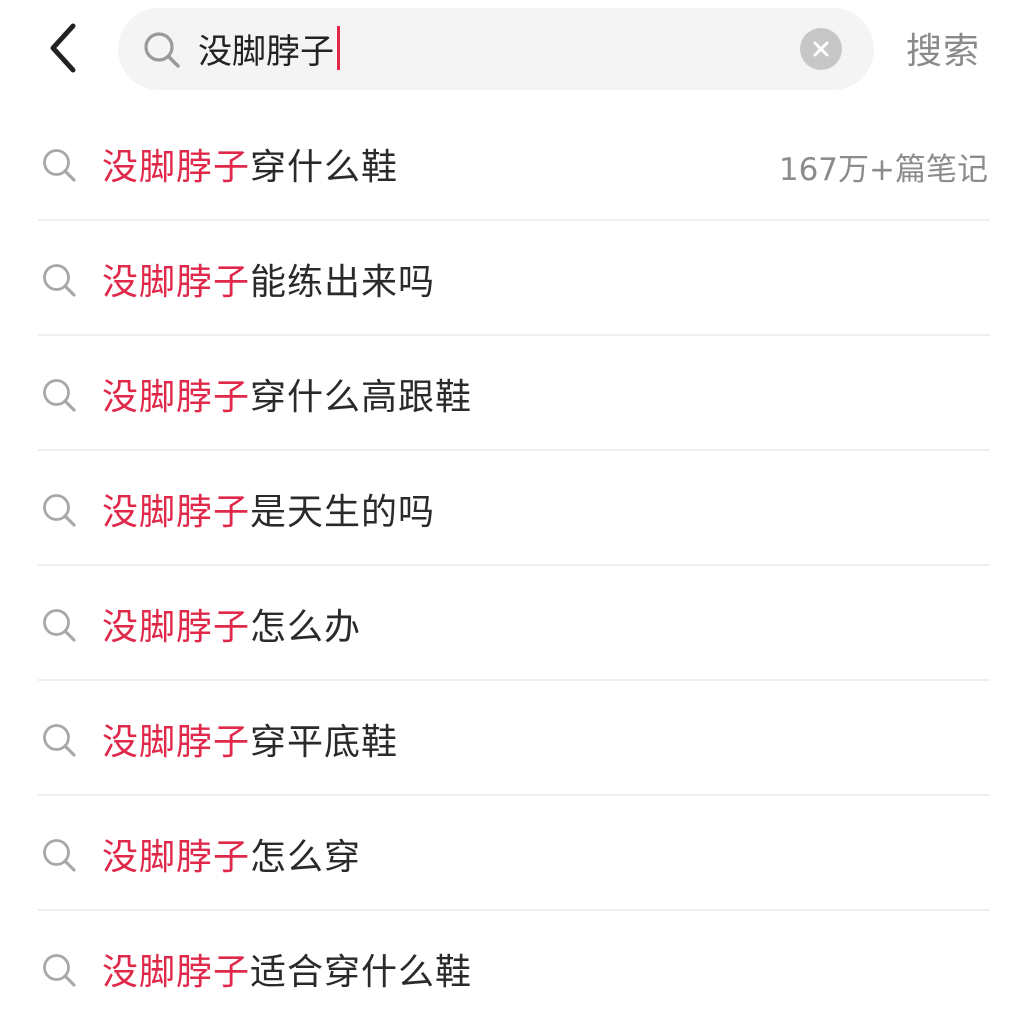 This screenshot has width=1024, height=1026. I want to click on suggestion-text: 没脚脖子 穿平底鞋, so click(250, 739).